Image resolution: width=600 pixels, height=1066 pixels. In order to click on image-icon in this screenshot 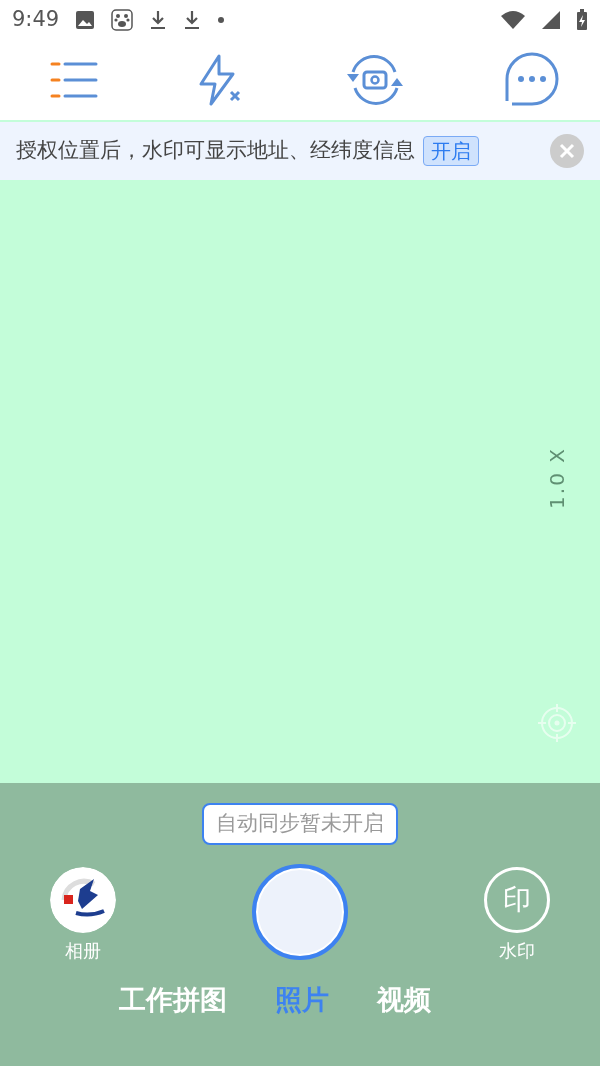, I will do `click(85, 20)`.